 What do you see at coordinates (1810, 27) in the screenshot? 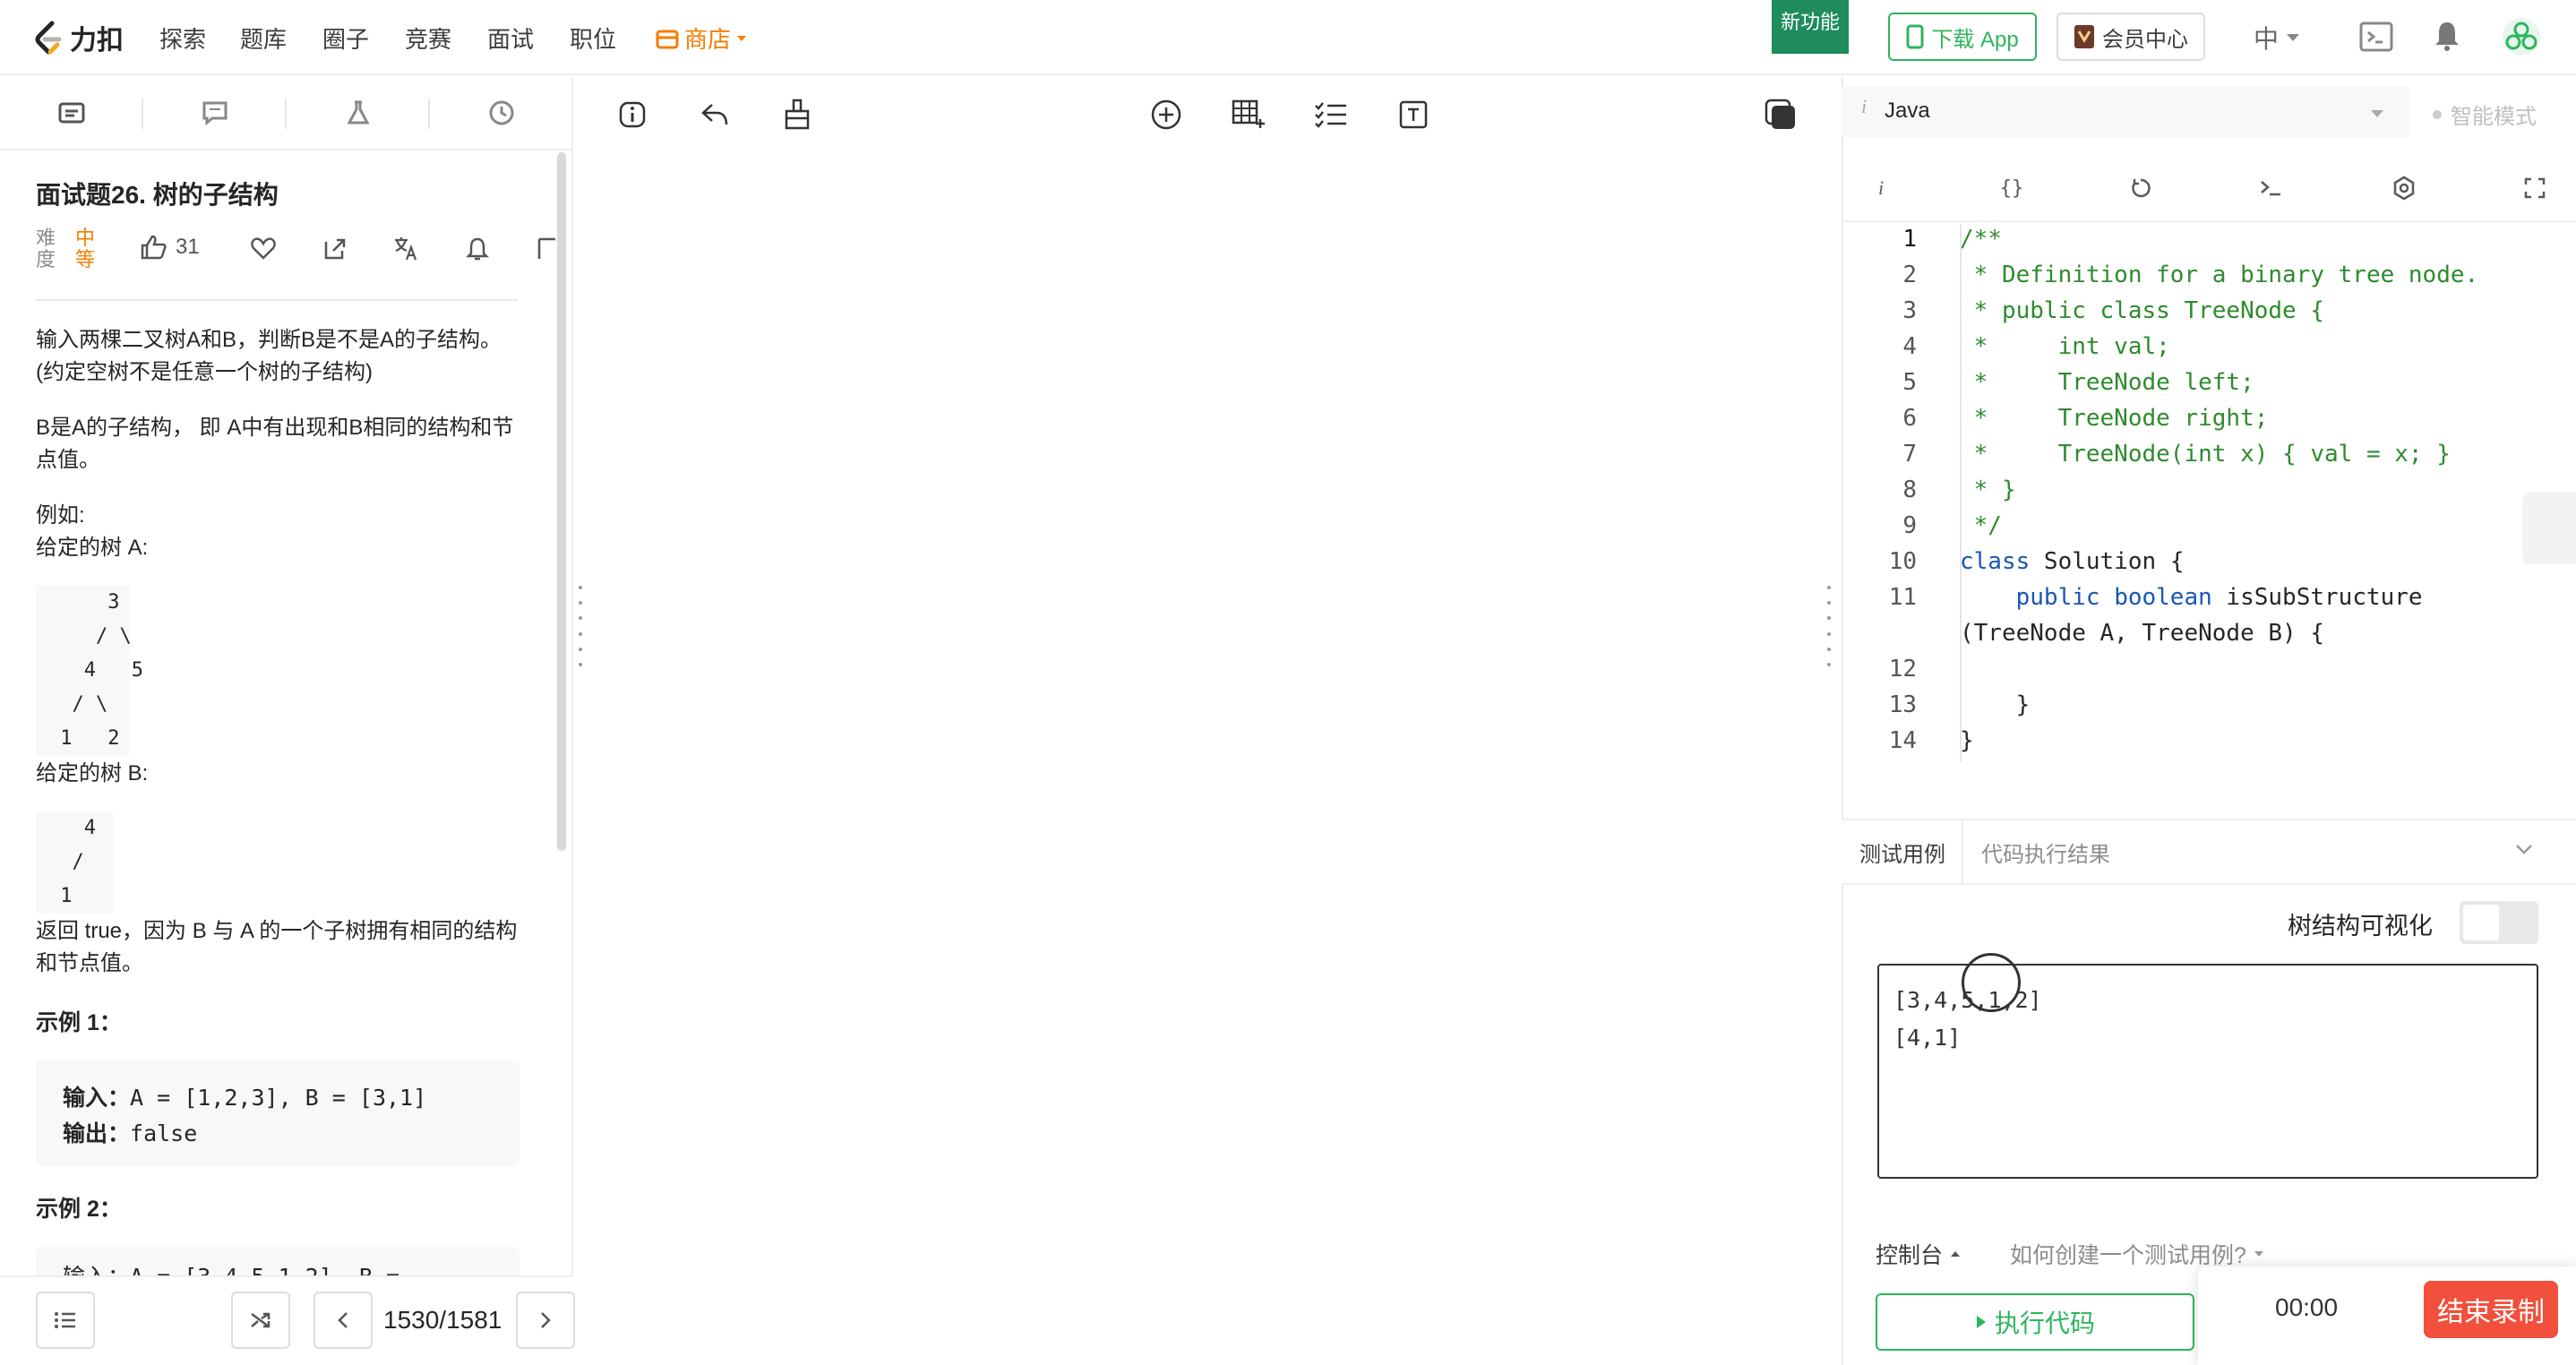
I see `new-feature-badge: 新功能` at bounding box center [1810, 27].